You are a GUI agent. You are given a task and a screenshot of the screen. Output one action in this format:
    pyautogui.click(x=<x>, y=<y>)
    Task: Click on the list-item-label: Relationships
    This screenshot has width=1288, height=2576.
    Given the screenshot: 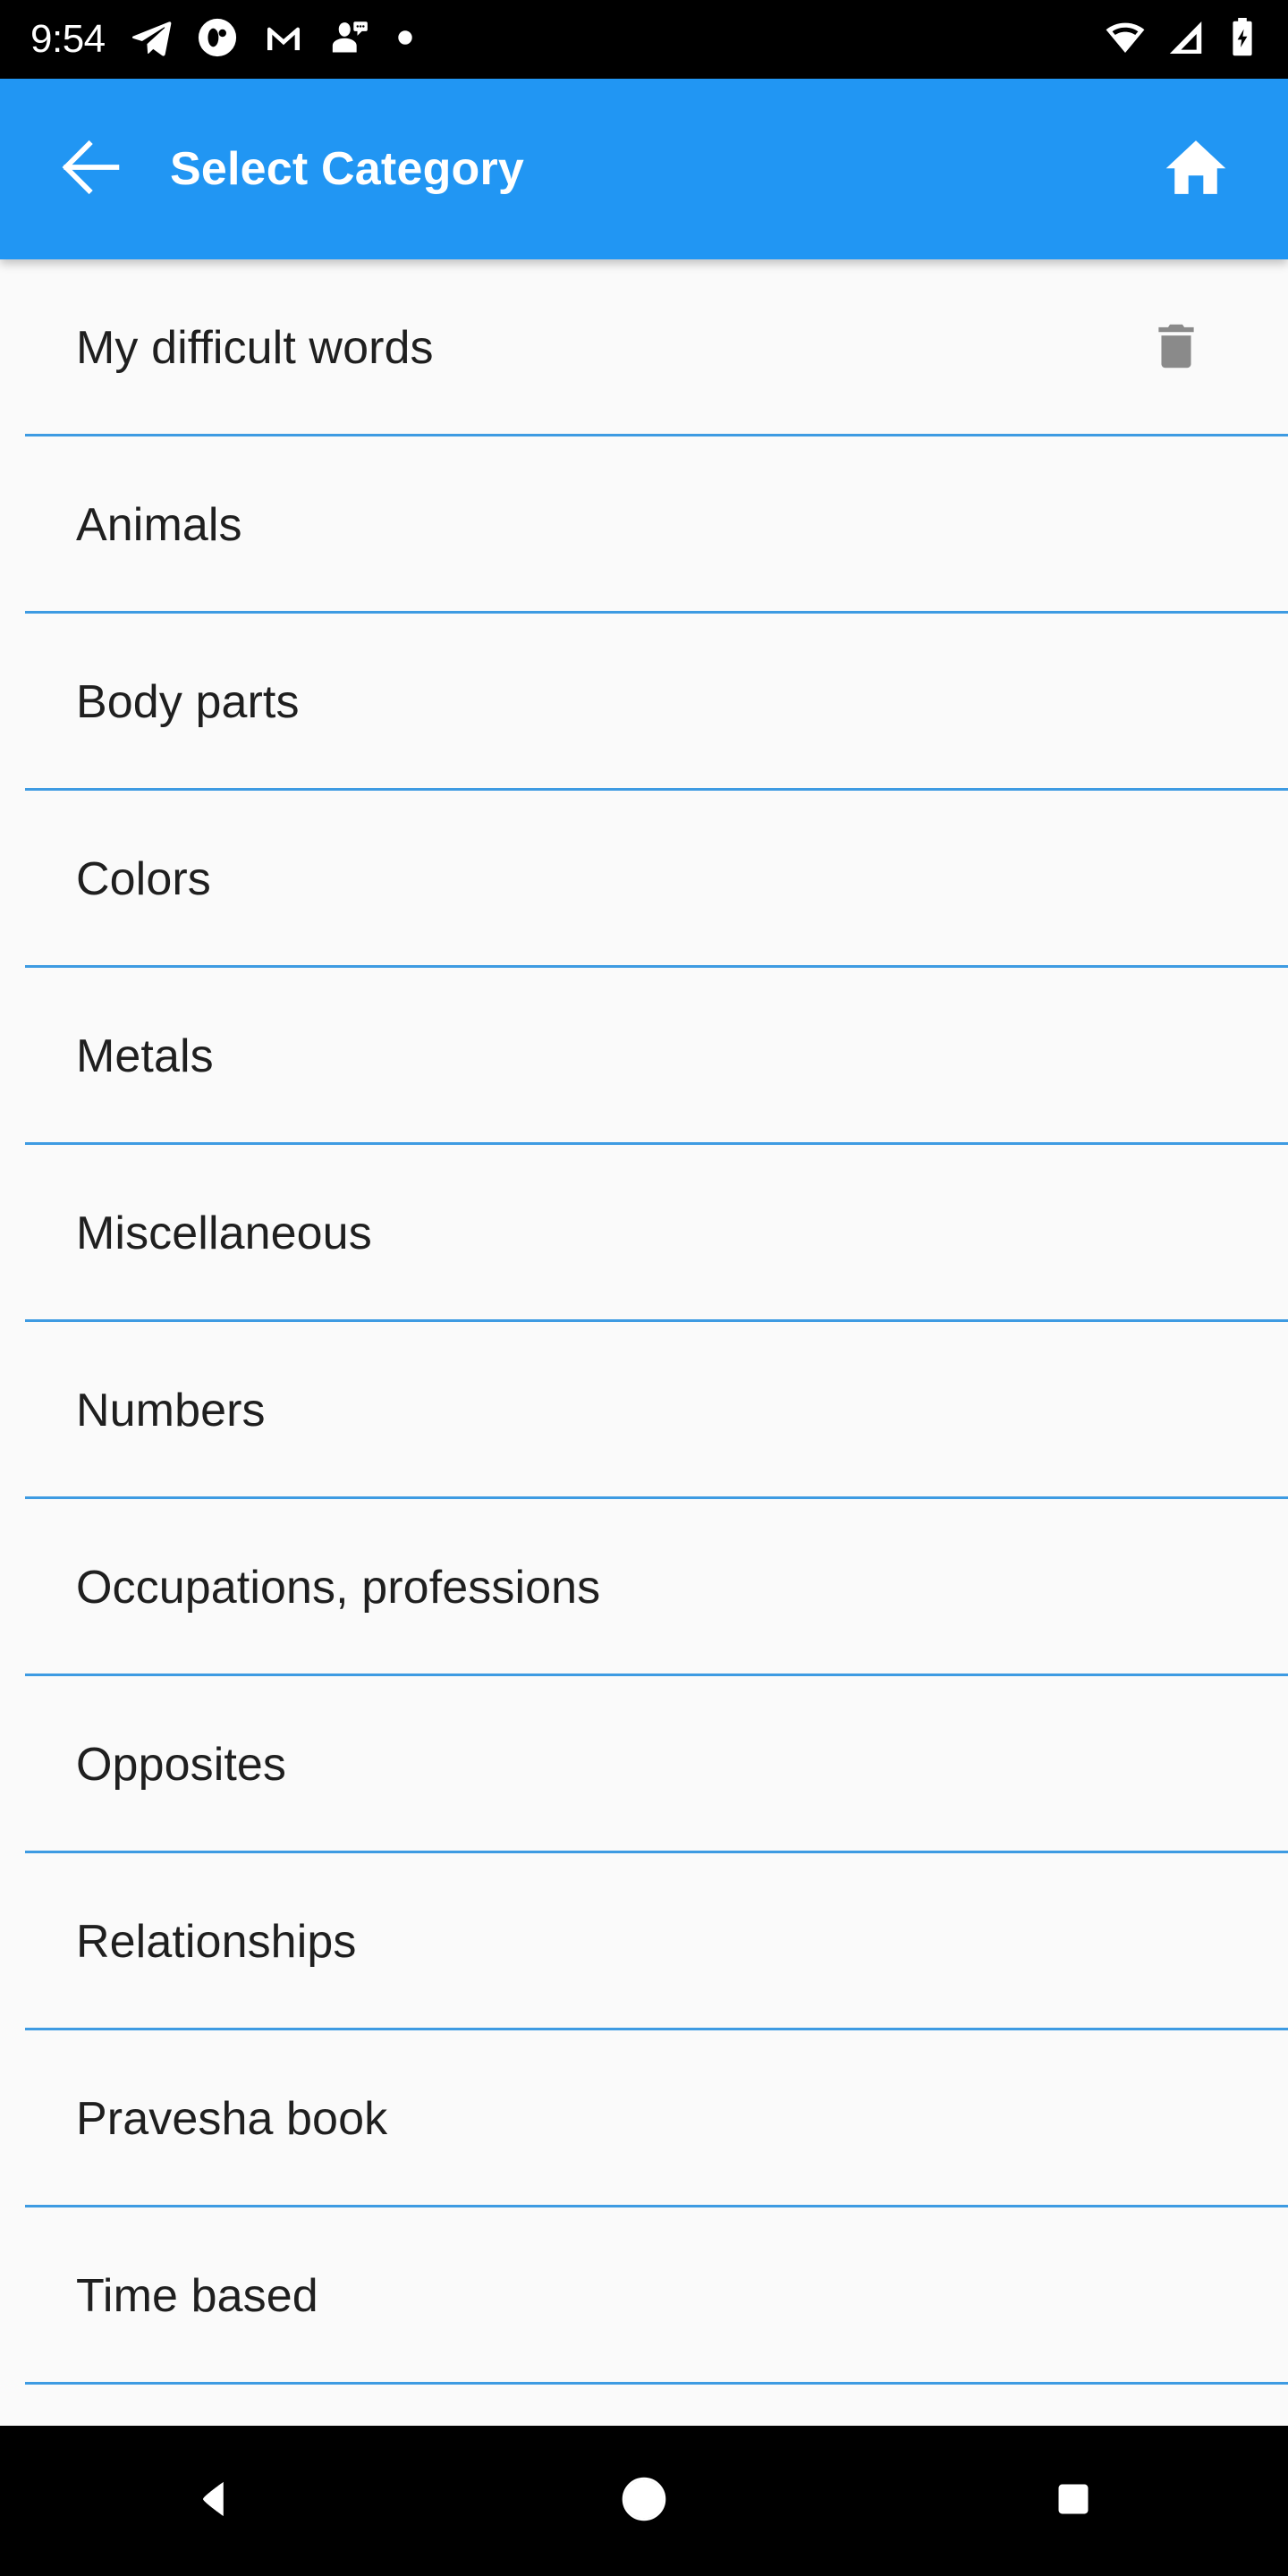 What is the action you would take?
    pyautogui.click(x=216, y=1942)
    